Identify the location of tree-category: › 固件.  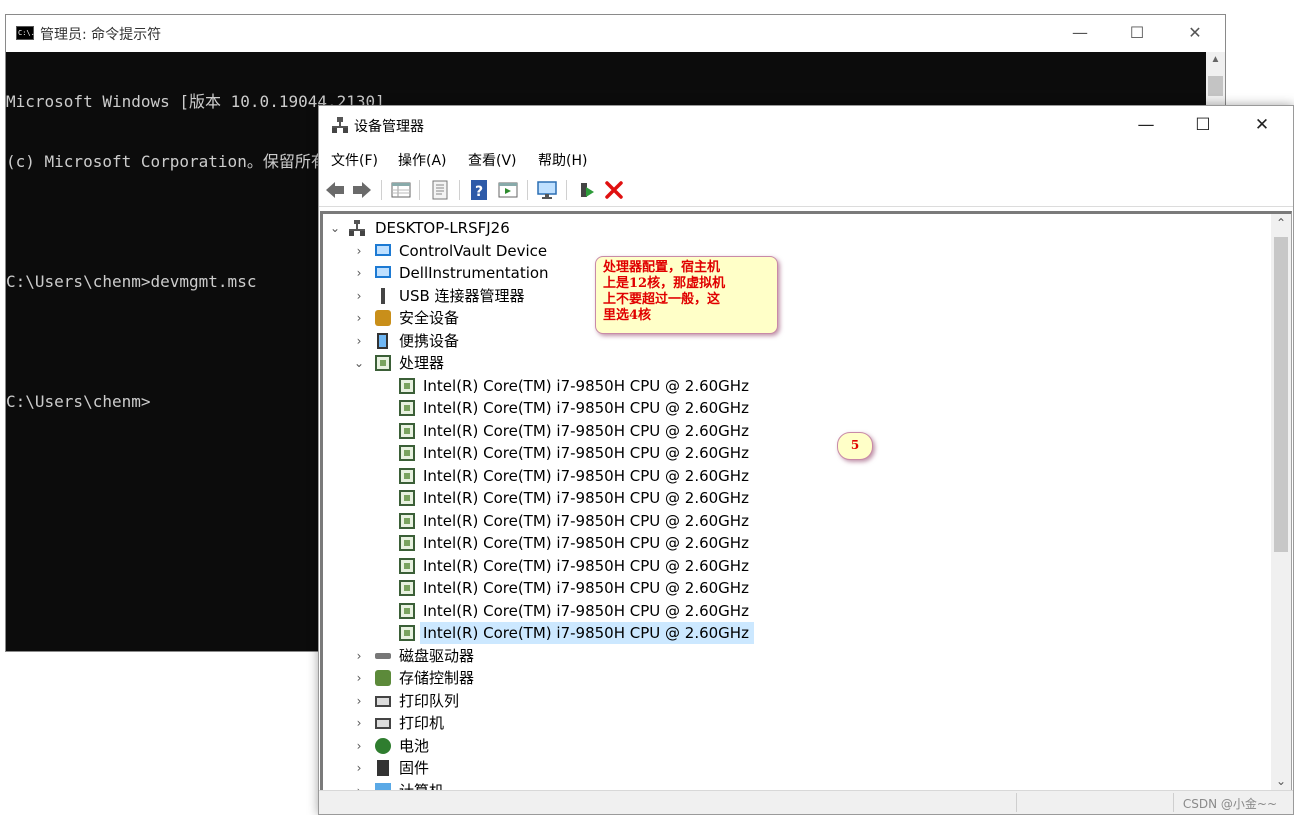
(773, 768).